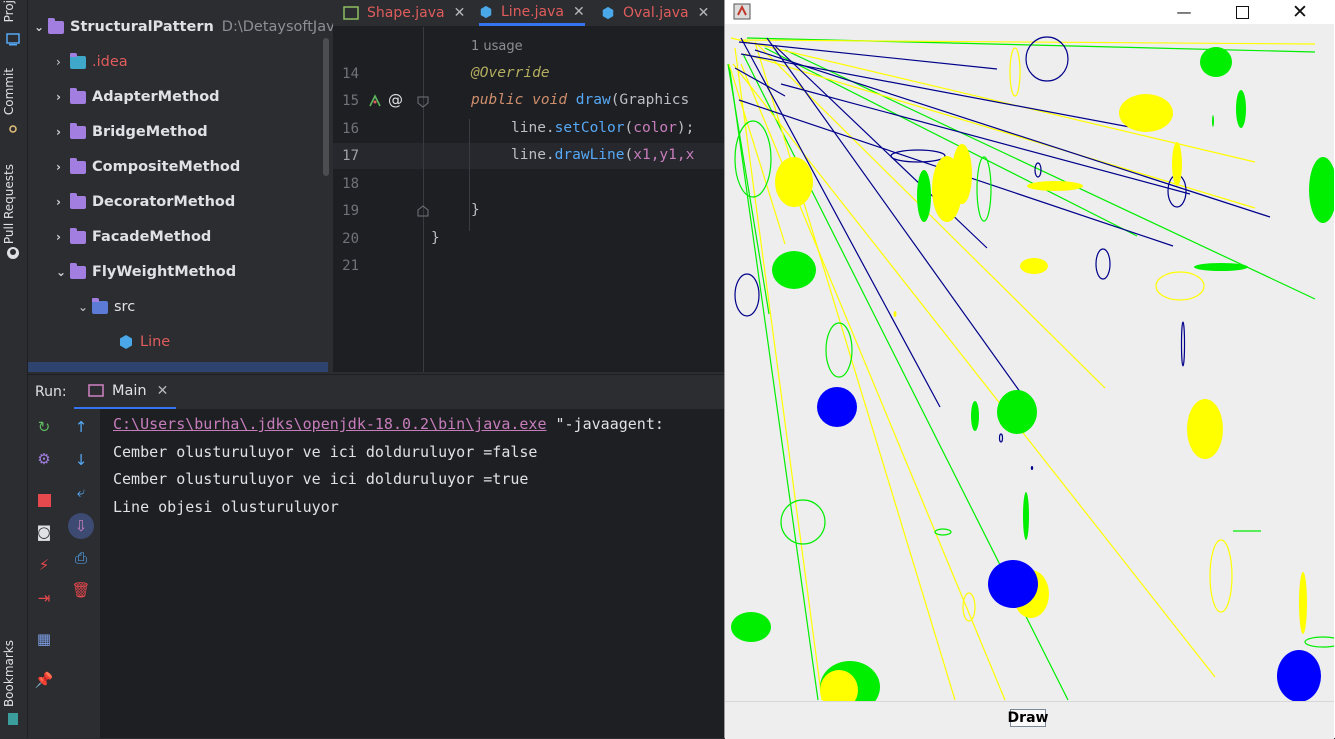  What do you see at coordinates (125, 307) in the screenshot?
I see `tree-item-label: src` at bounding box center [125, 307].